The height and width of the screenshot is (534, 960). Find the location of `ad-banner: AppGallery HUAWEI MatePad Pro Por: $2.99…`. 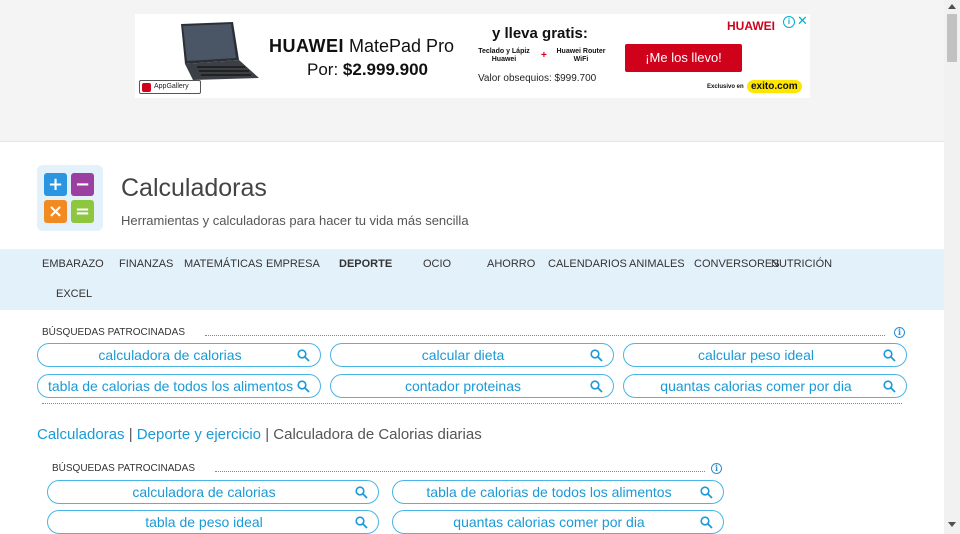

ad-banner: AppGallery HUAWEI MatePad Pro Por: $2.99… is located at coordinates (472, 56).